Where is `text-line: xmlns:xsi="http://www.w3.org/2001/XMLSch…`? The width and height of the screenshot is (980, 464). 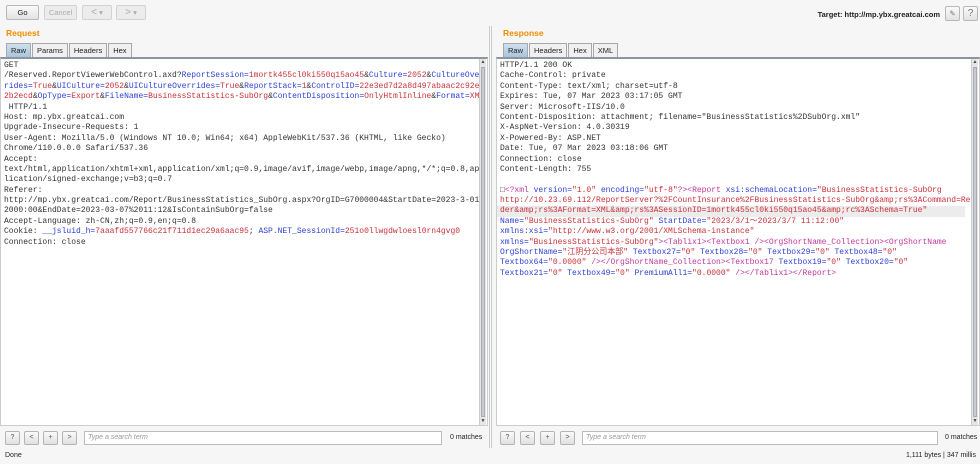 text-line: xmlns:xsi="http://www.w3.org/2001/XMLSch… is located at coordinates (737, 232).